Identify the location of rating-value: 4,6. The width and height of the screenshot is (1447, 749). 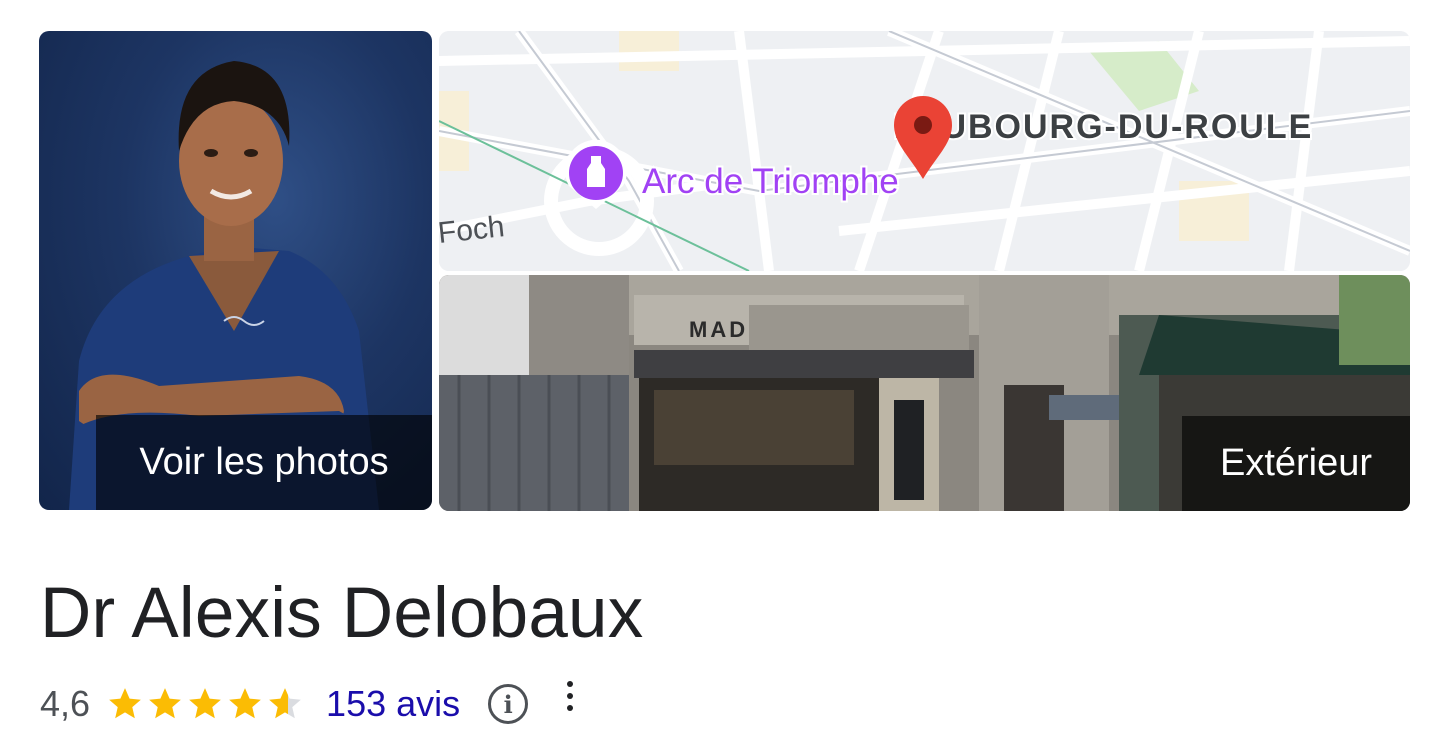
(65, 703).